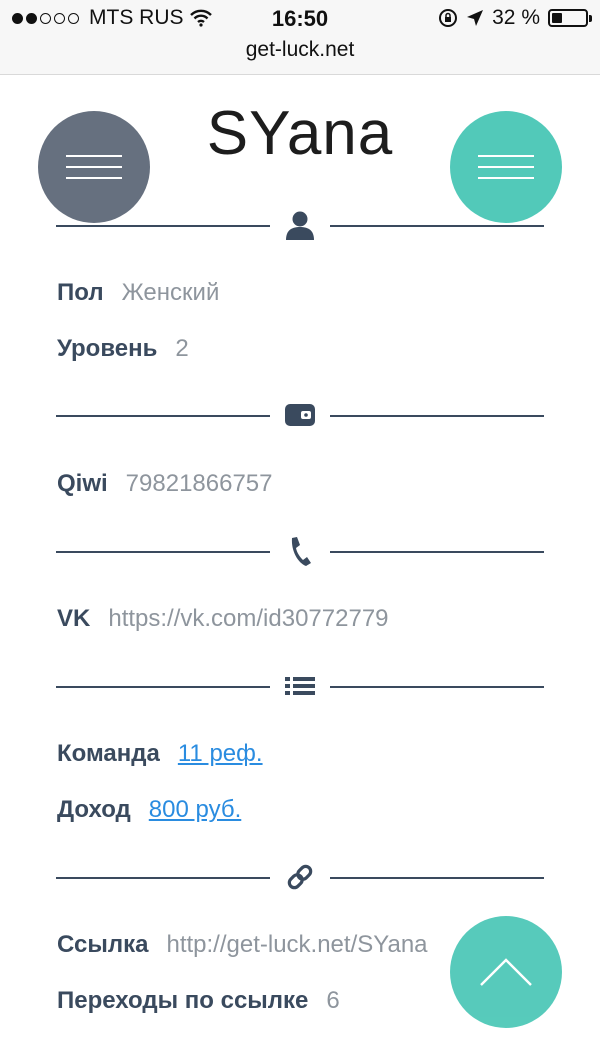 The height and width of the screenshot is (1063, 600). I want to click on section-divider-link, so click(300, 877).